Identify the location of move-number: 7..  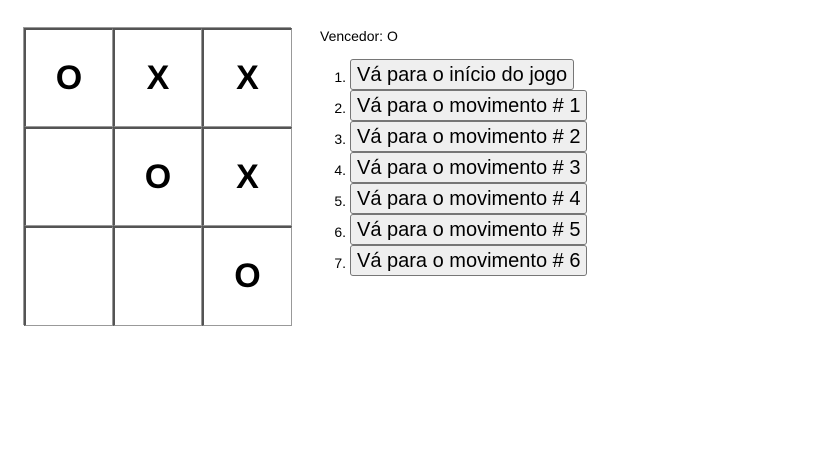
(340, 262).